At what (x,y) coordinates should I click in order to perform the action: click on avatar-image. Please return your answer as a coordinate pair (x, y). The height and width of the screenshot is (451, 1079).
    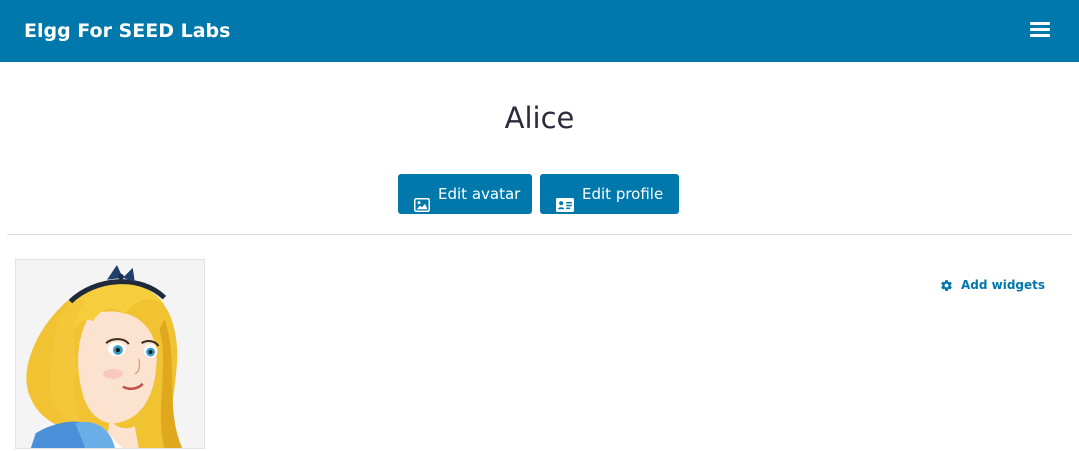
    Looking at the image, I should click on (110, 354).